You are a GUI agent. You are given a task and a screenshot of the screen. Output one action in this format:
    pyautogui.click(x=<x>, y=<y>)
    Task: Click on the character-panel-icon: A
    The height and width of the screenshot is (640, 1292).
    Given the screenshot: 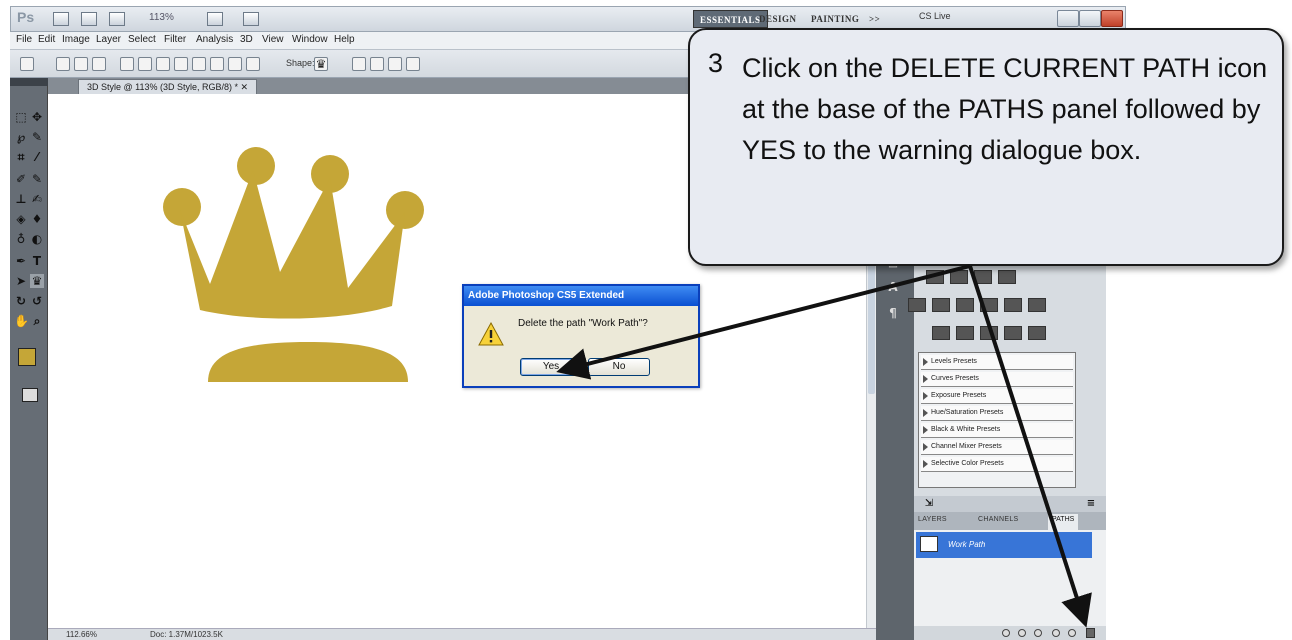 What is the action you would take?
    pyautogui.click(x=893, y=287)
    